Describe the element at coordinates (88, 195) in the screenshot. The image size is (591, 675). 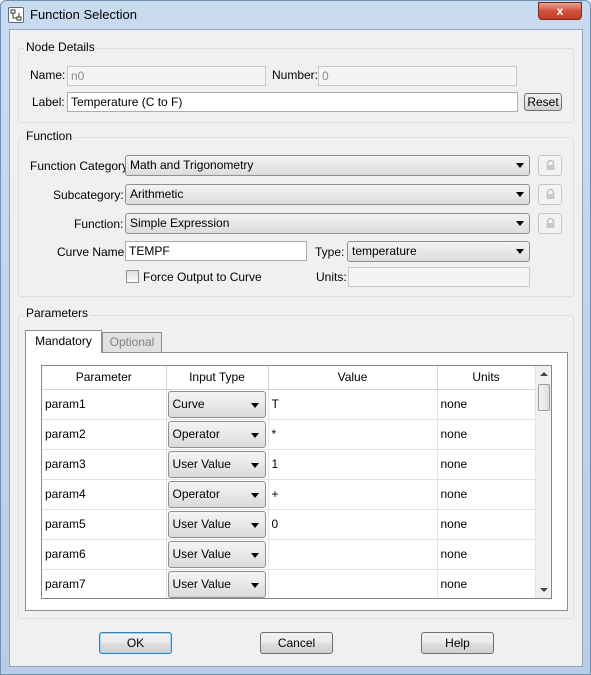
I see `subcategory-label: Subcategory:` at that location.